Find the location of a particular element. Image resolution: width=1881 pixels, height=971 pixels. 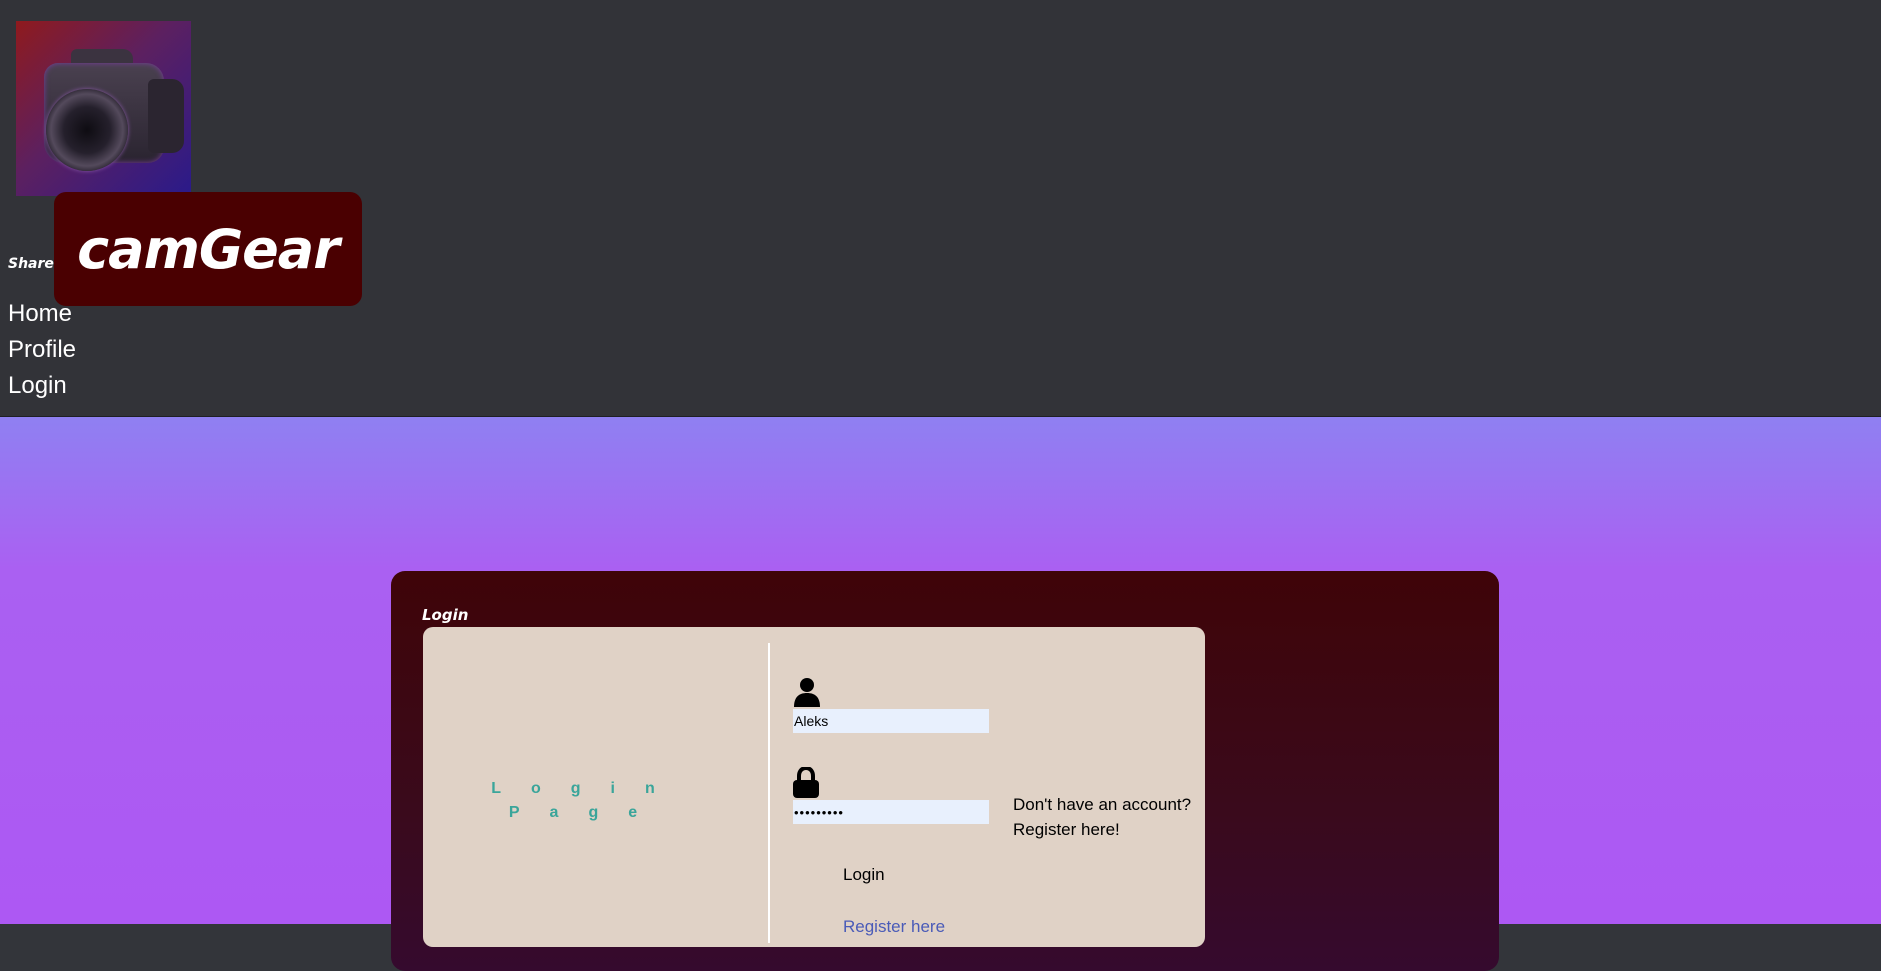

register-prompt: Don't have an account? Register here! is located at coordinates (1103, 817).